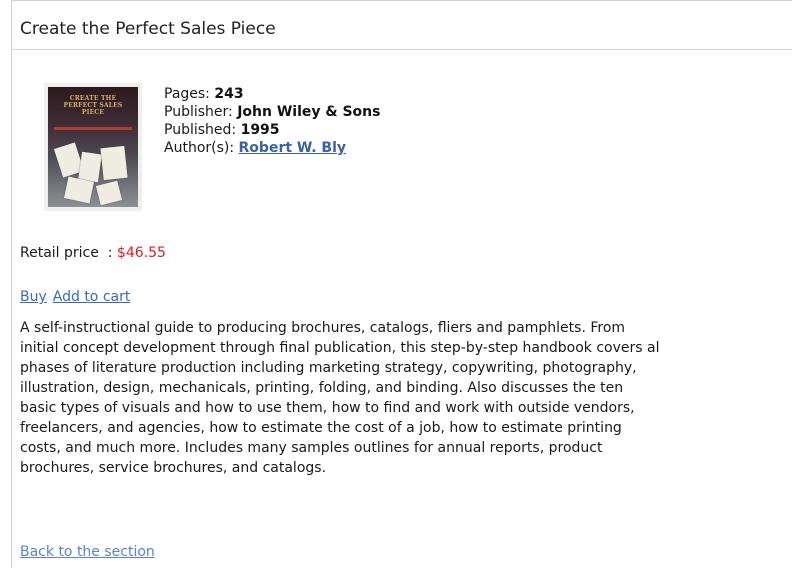 Image resolution: width=792 pixels, height=568 pixels. What do you see at coordinates (189, 94) in the screenshot?
I see `pages-label: Pages:` at bounding box center [189, 94].